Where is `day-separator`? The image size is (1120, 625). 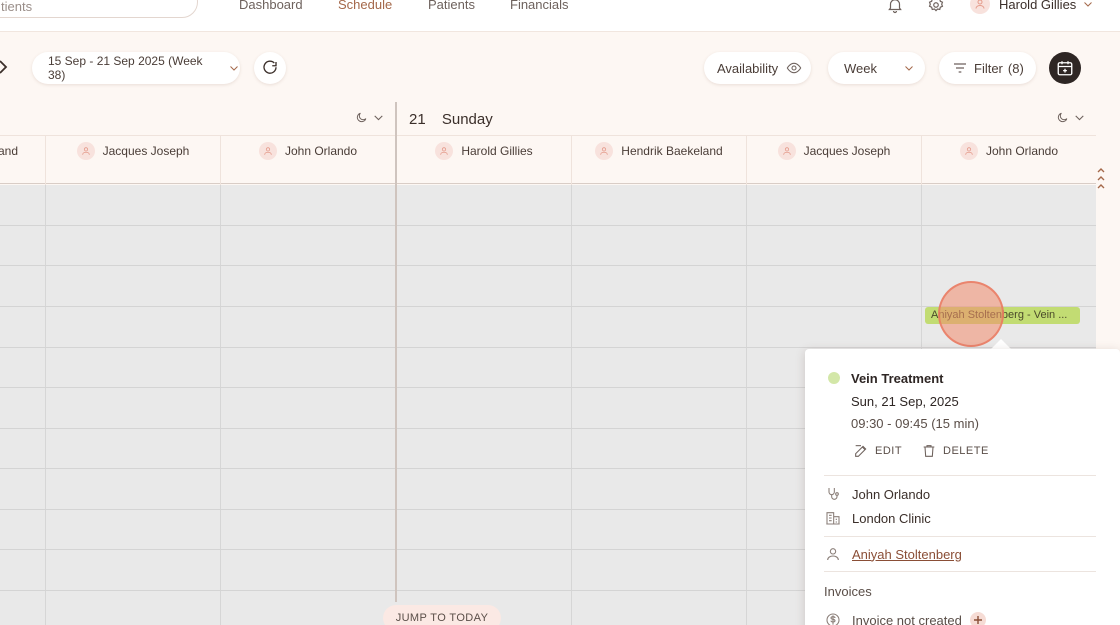 day-separator is located at coordinates (396, 352).